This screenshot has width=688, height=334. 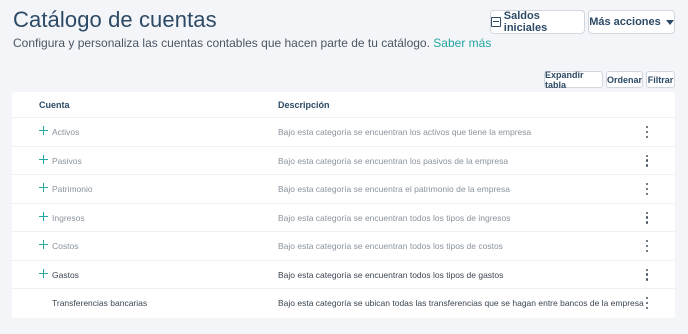 I want to click on filtrar-button: Filtrar, so click(x=660, y=79).